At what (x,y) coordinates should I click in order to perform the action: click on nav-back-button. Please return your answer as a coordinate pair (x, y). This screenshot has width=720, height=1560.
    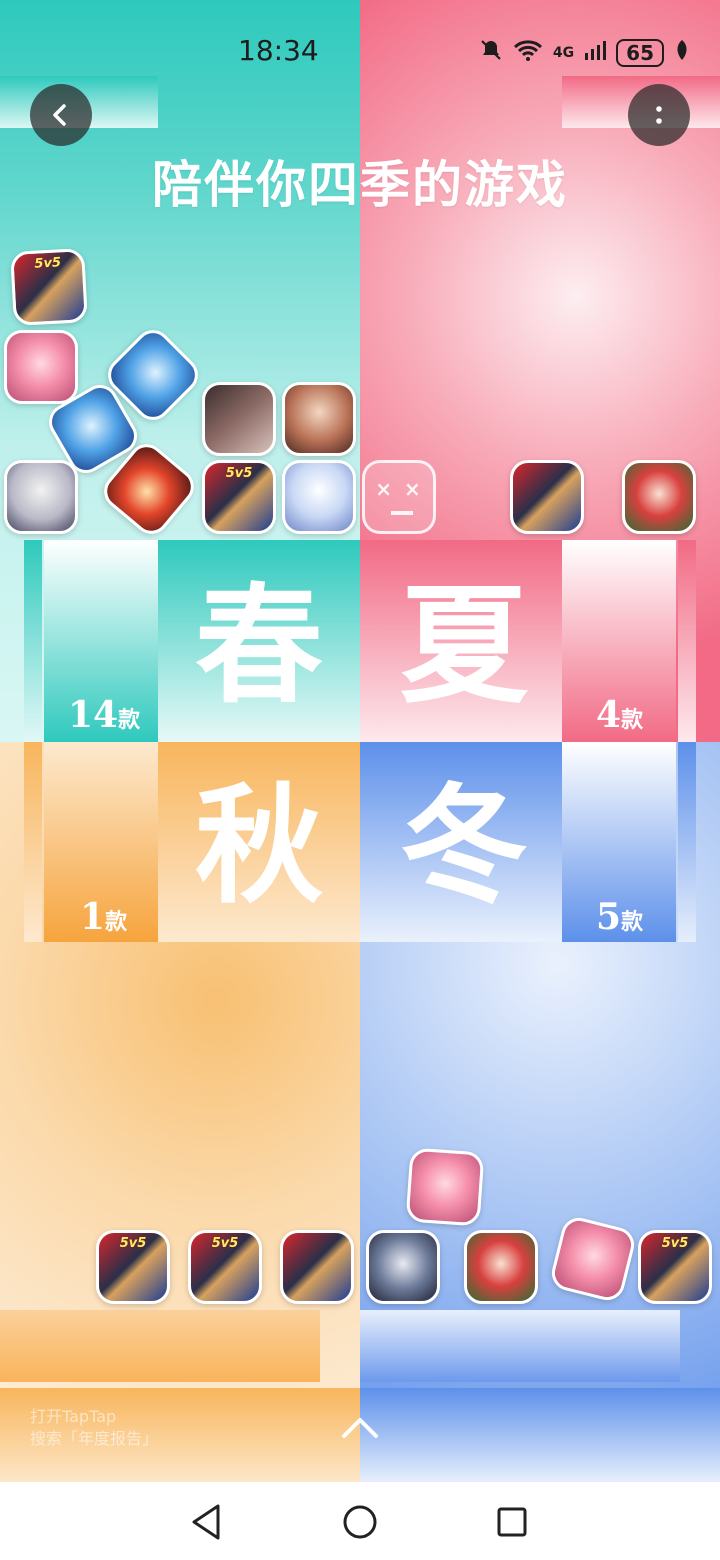
    Looking at the image, I should click on (206, 1524).